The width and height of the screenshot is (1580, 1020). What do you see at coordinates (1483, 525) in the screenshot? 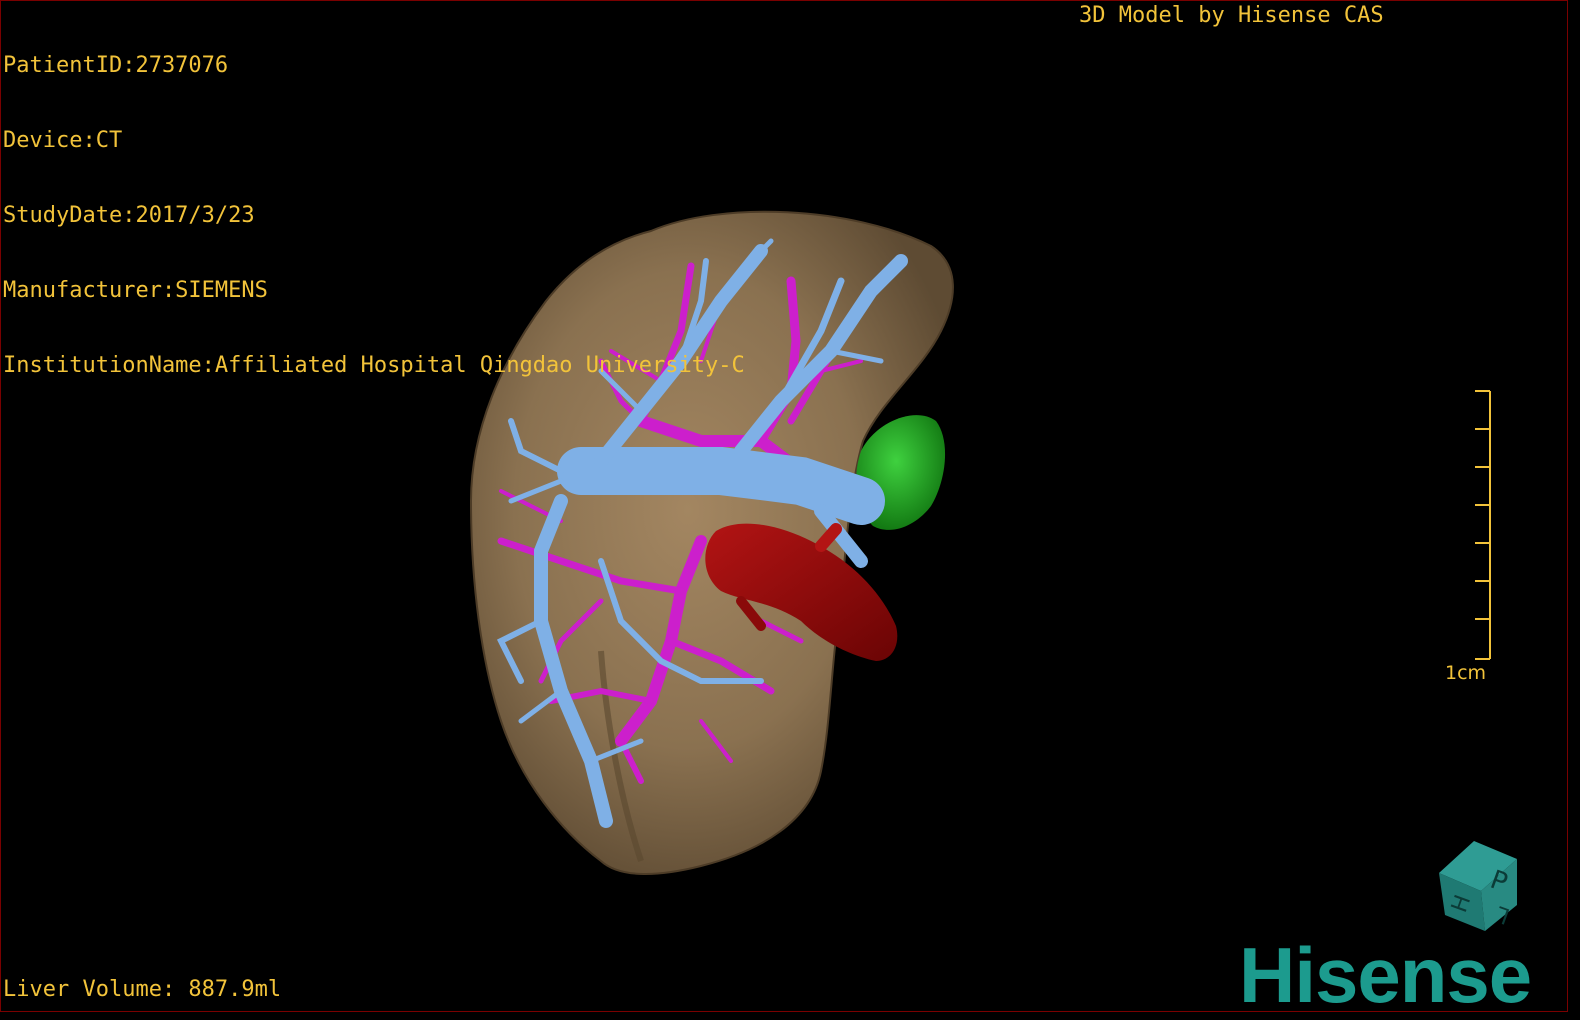
I see `scale-bar` at bounding box center [1483, 525].